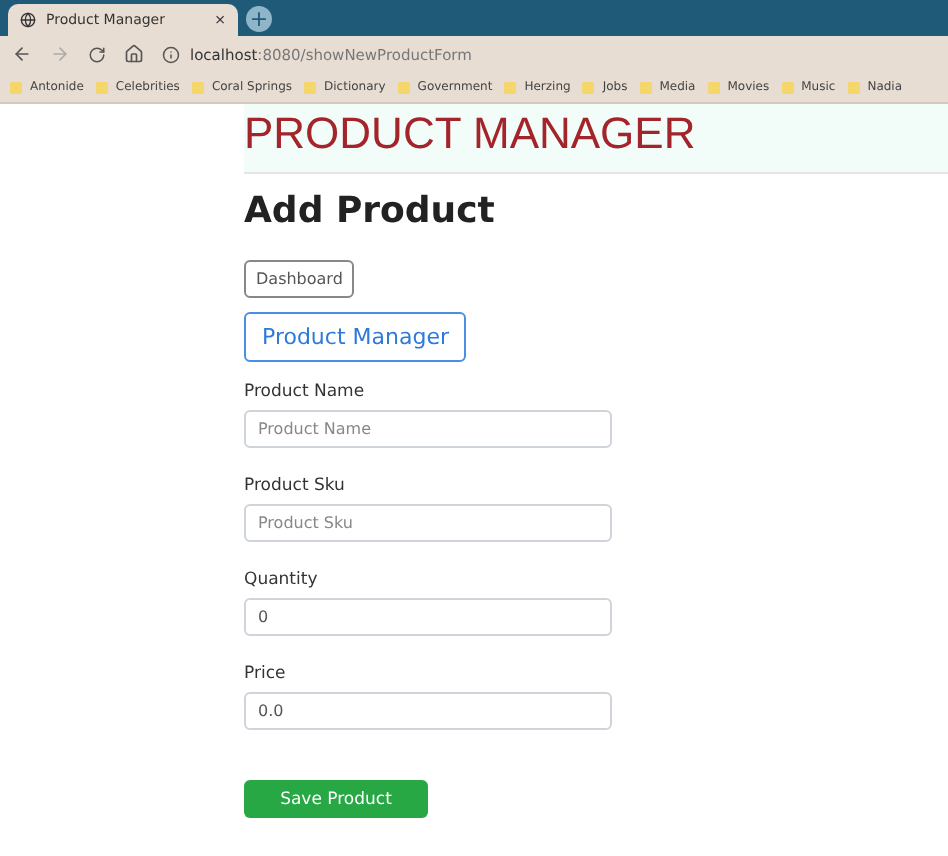 Image resolution: width=948 pixels, height=856 pixels. Describe the element at coordinates (299, 279) in the screenshot. I see `dashboard-button: Dashboard` at that location.